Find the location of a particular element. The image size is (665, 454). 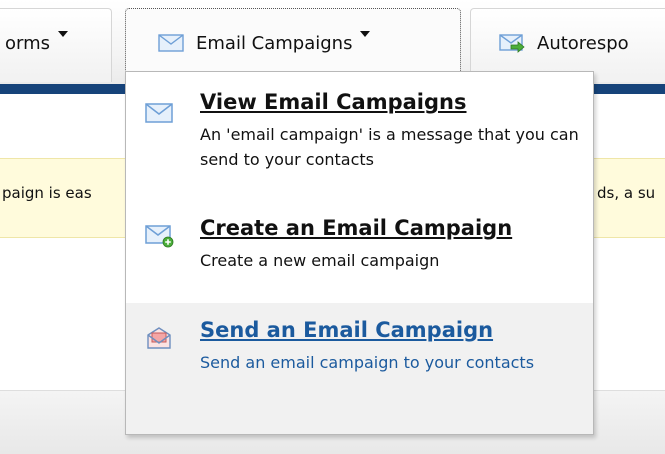

create-email-campaign-desc: Create a new email campaign is located at coordinates (320, 260).